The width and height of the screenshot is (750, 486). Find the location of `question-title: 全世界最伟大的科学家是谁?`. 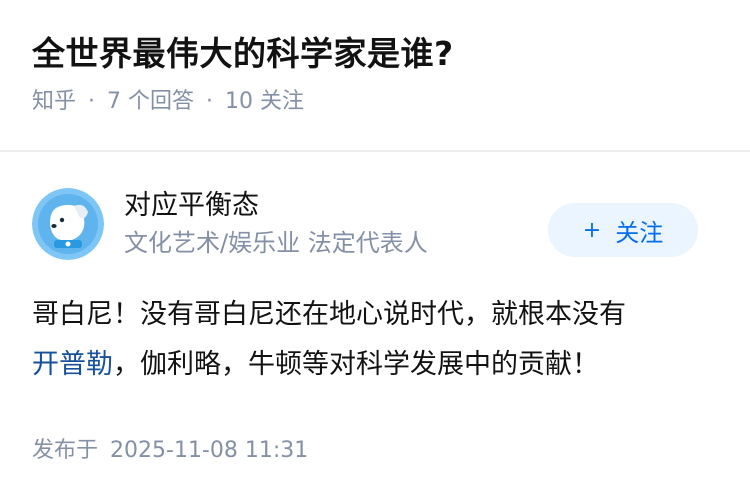

question-title: 全世界最伟大的科学家是谁? is located at coordinates (375, 54).